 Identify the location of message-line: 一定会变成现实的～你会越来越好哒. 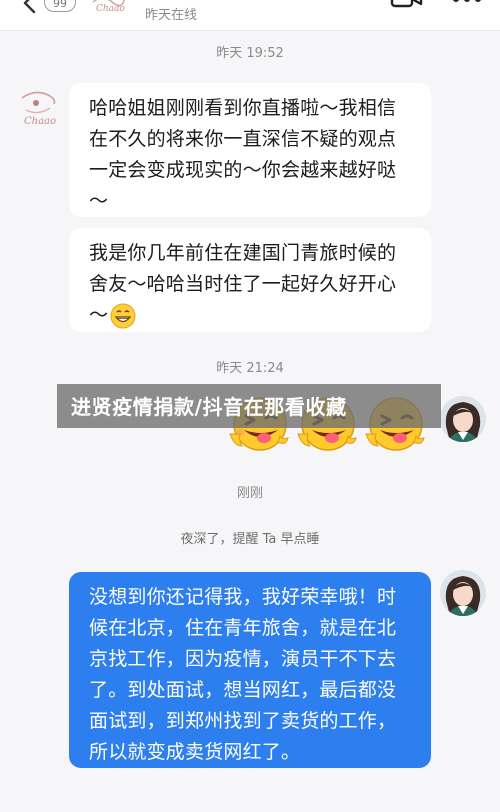
(243, 170).